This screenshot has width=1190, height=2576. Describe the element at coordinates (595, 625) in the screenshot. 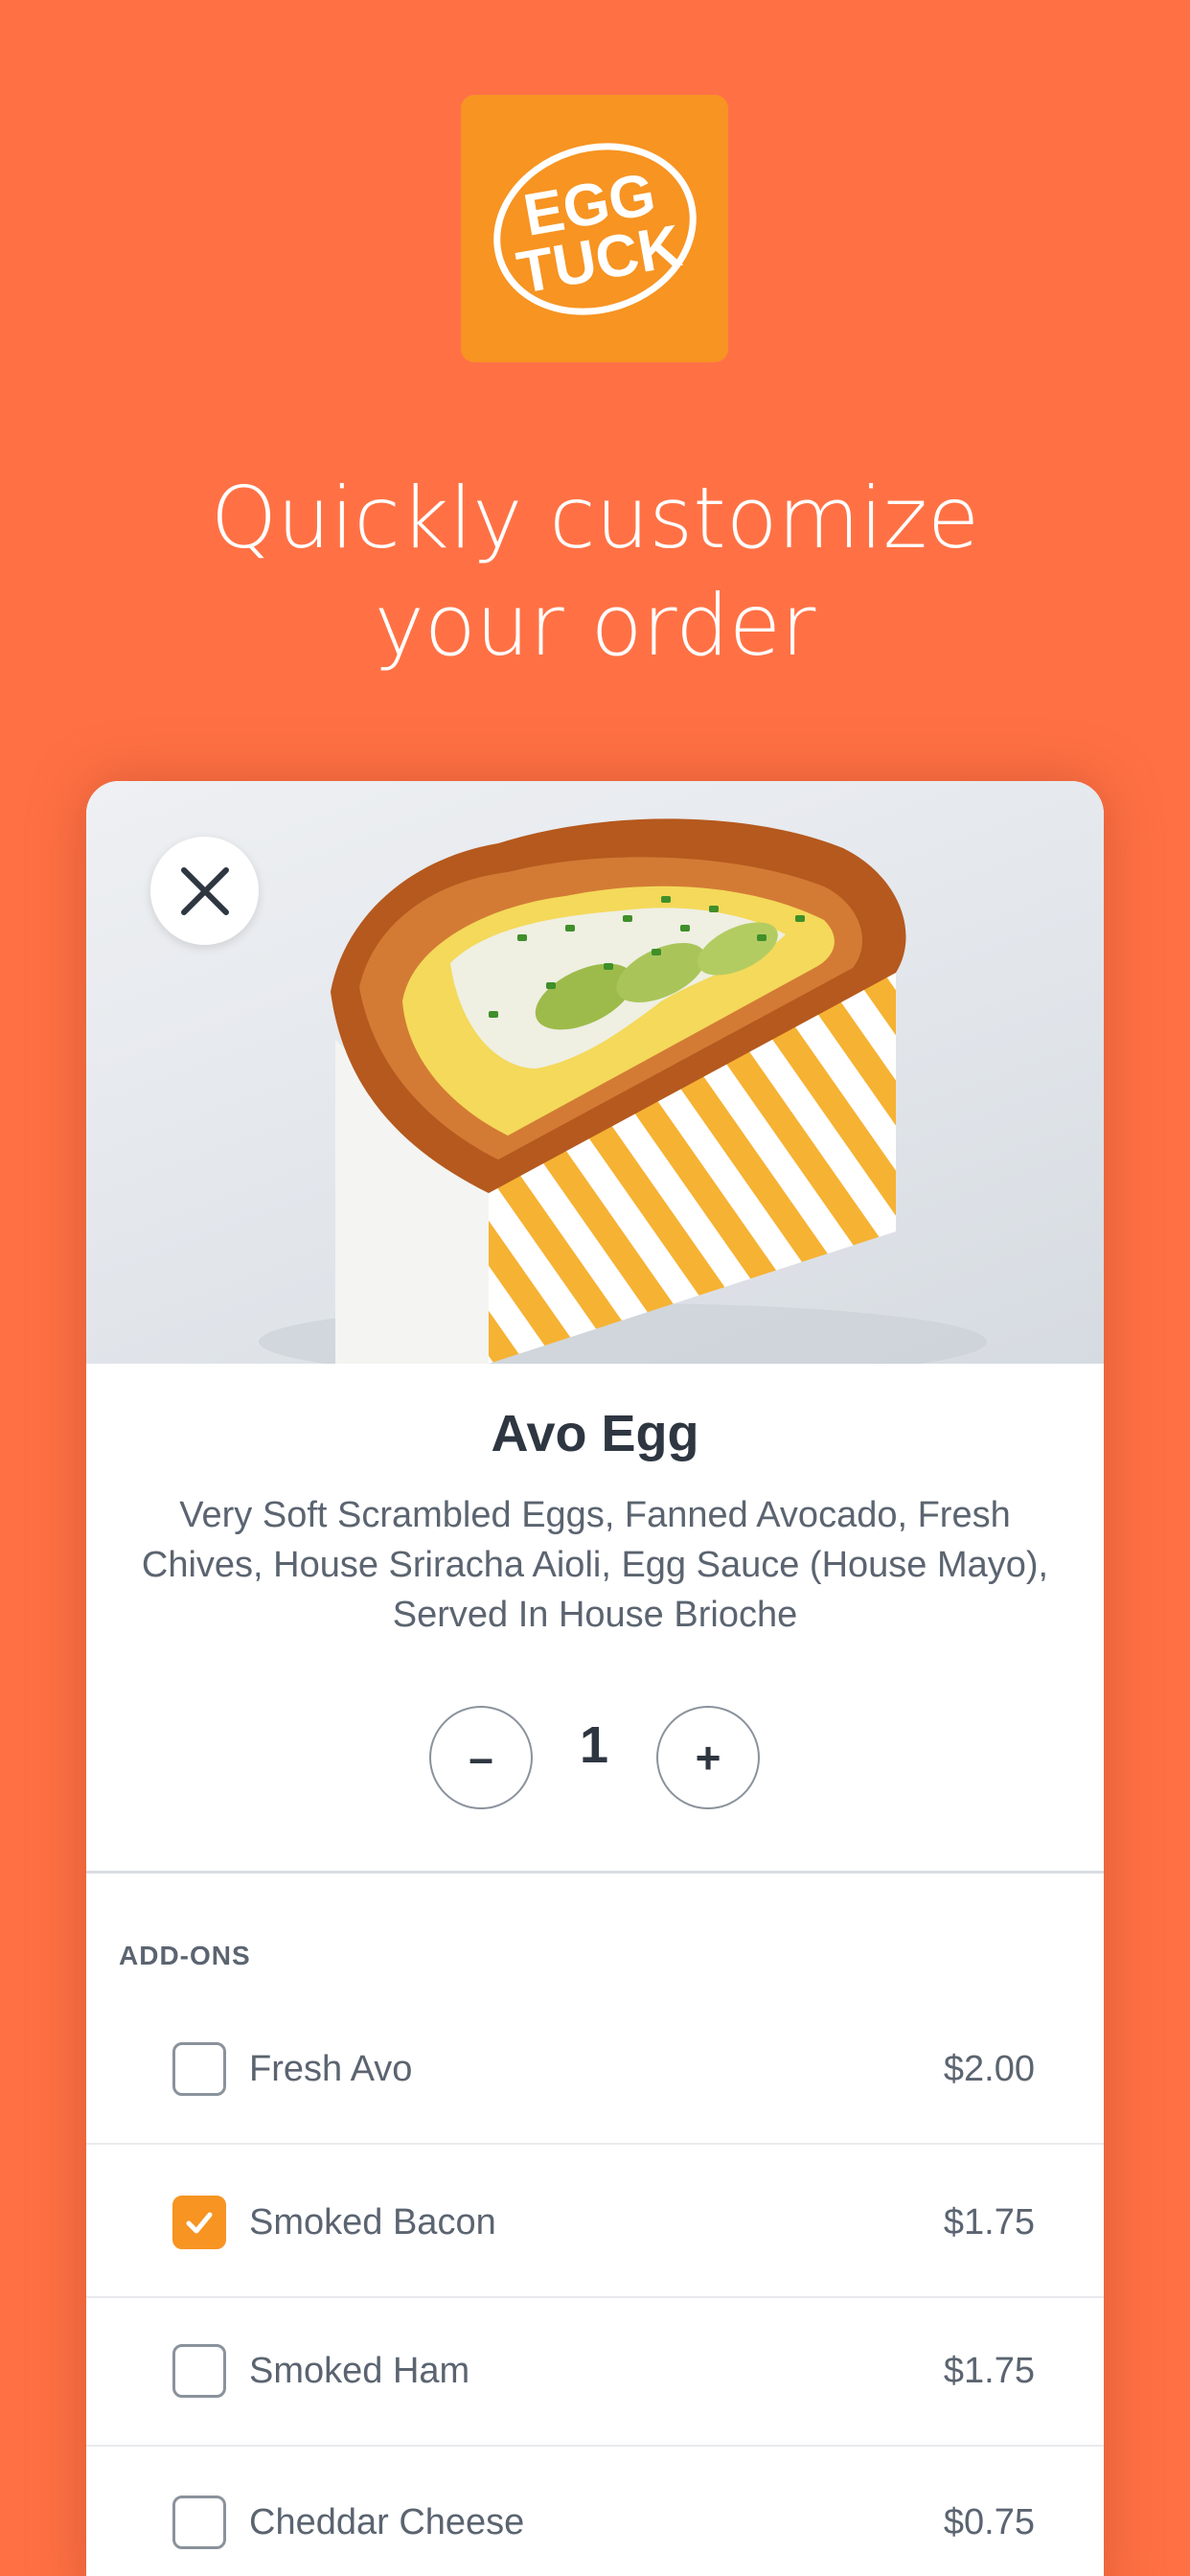

I see `headline-line-2: your order` at that location.